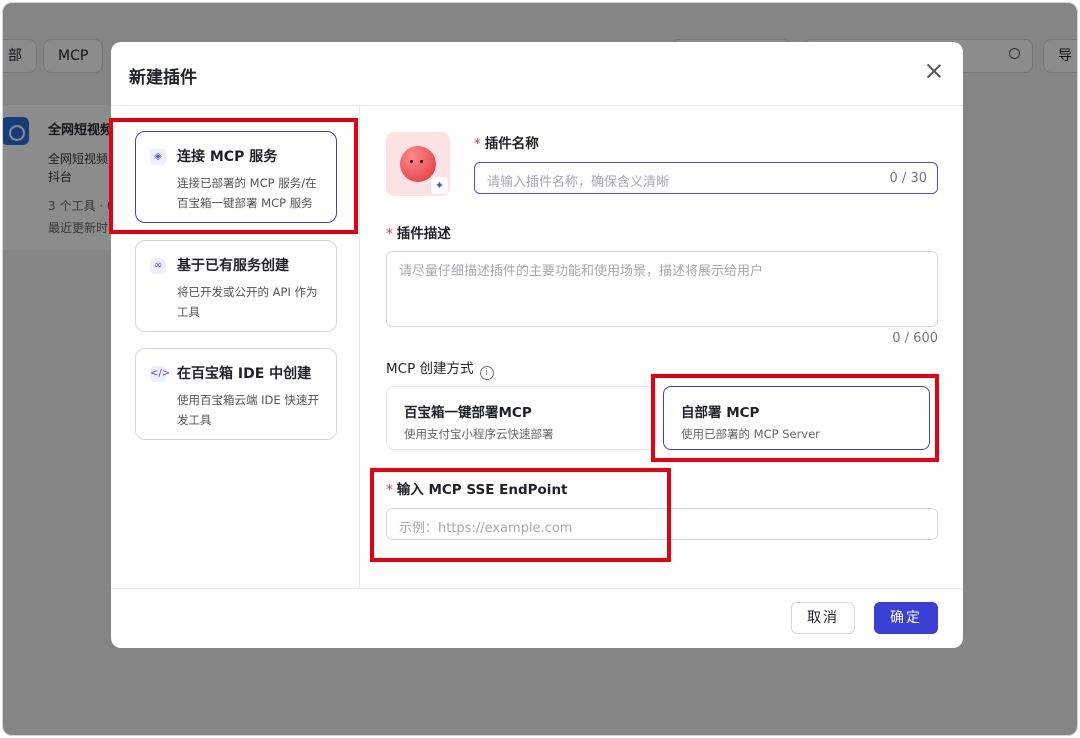 The width and height of the screenshot is (1080, 738). I want to click on method-label: MCP 创建方式 i, so click(440, 368).